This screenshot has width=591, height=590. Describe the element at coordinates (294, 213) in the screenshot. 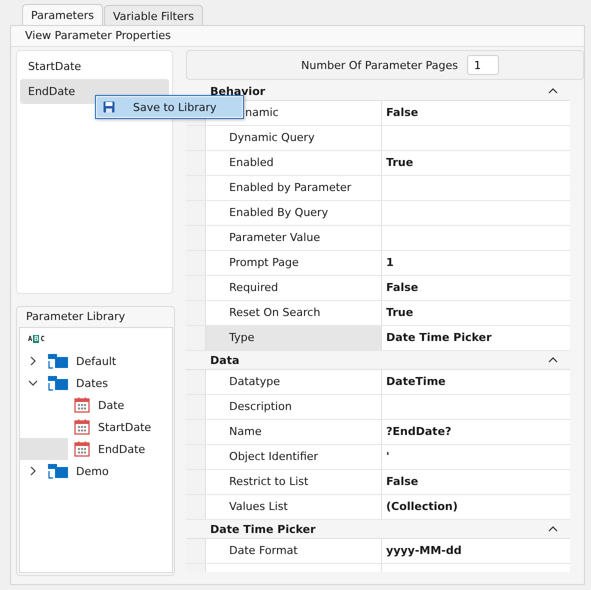

I see `property-name: Enabled By Query` at that location.